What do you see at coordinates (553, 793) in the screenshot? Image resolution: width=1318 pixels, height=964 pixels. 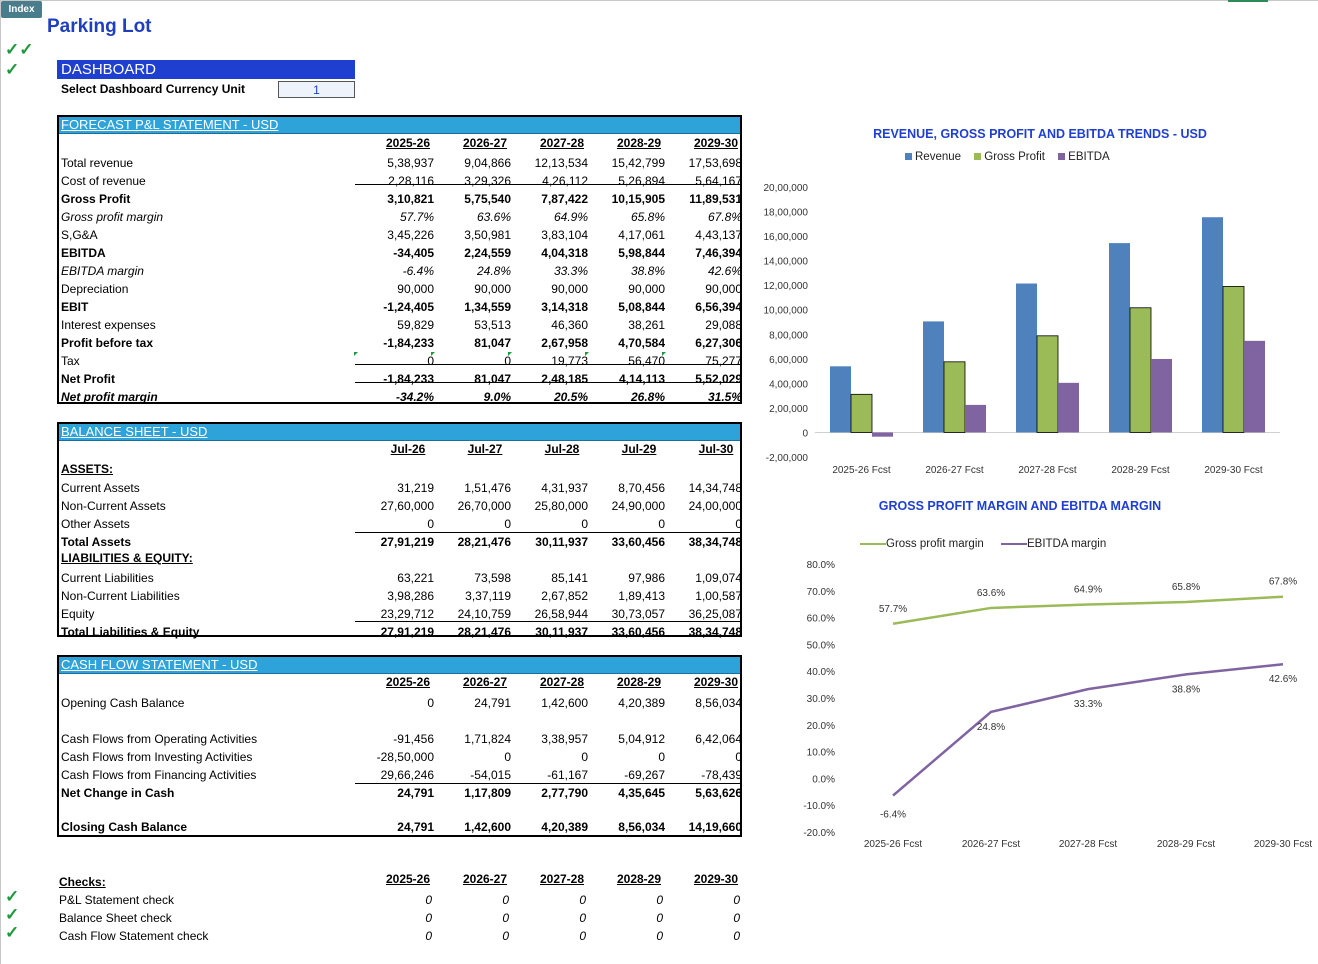 I see `cell-value: 2,77,790` at bounding box center [553, 793].